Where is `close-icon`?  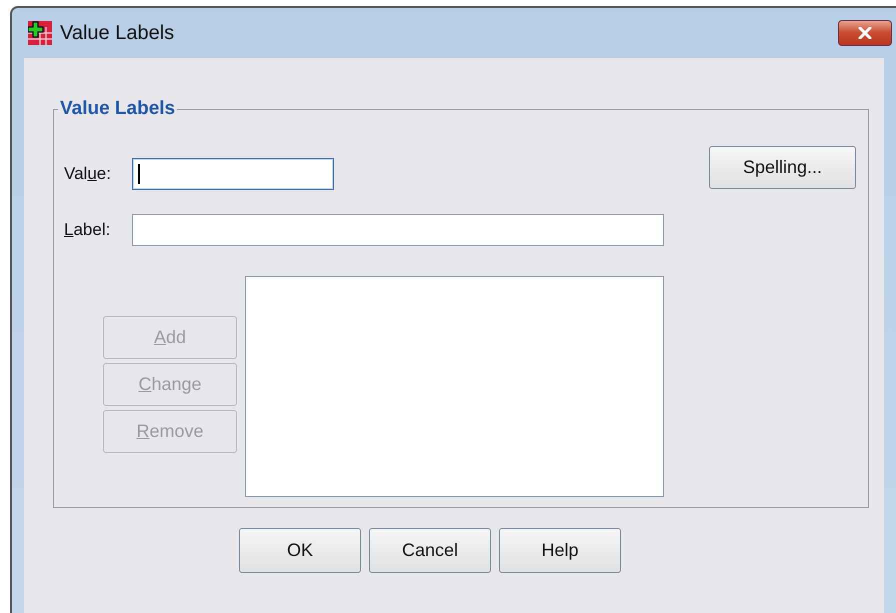 close-icon is located at coordinates (865, 33).